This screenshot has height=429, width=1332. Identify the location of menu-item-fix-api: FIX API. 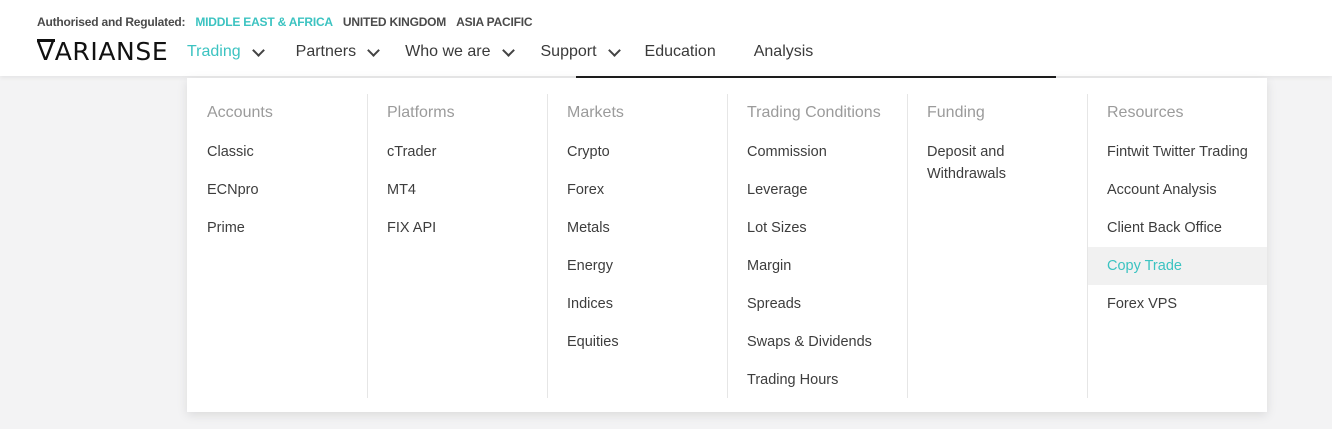
(457, 228).